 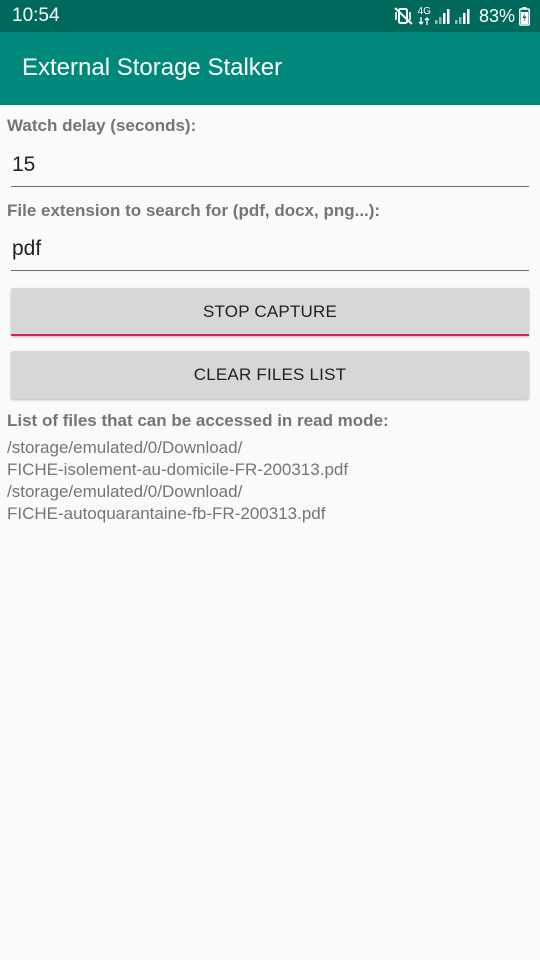 What do you see at coordinates (266, 165) in the screenshot?
I see `watch-delay-input` at bounding box center [266, 165].